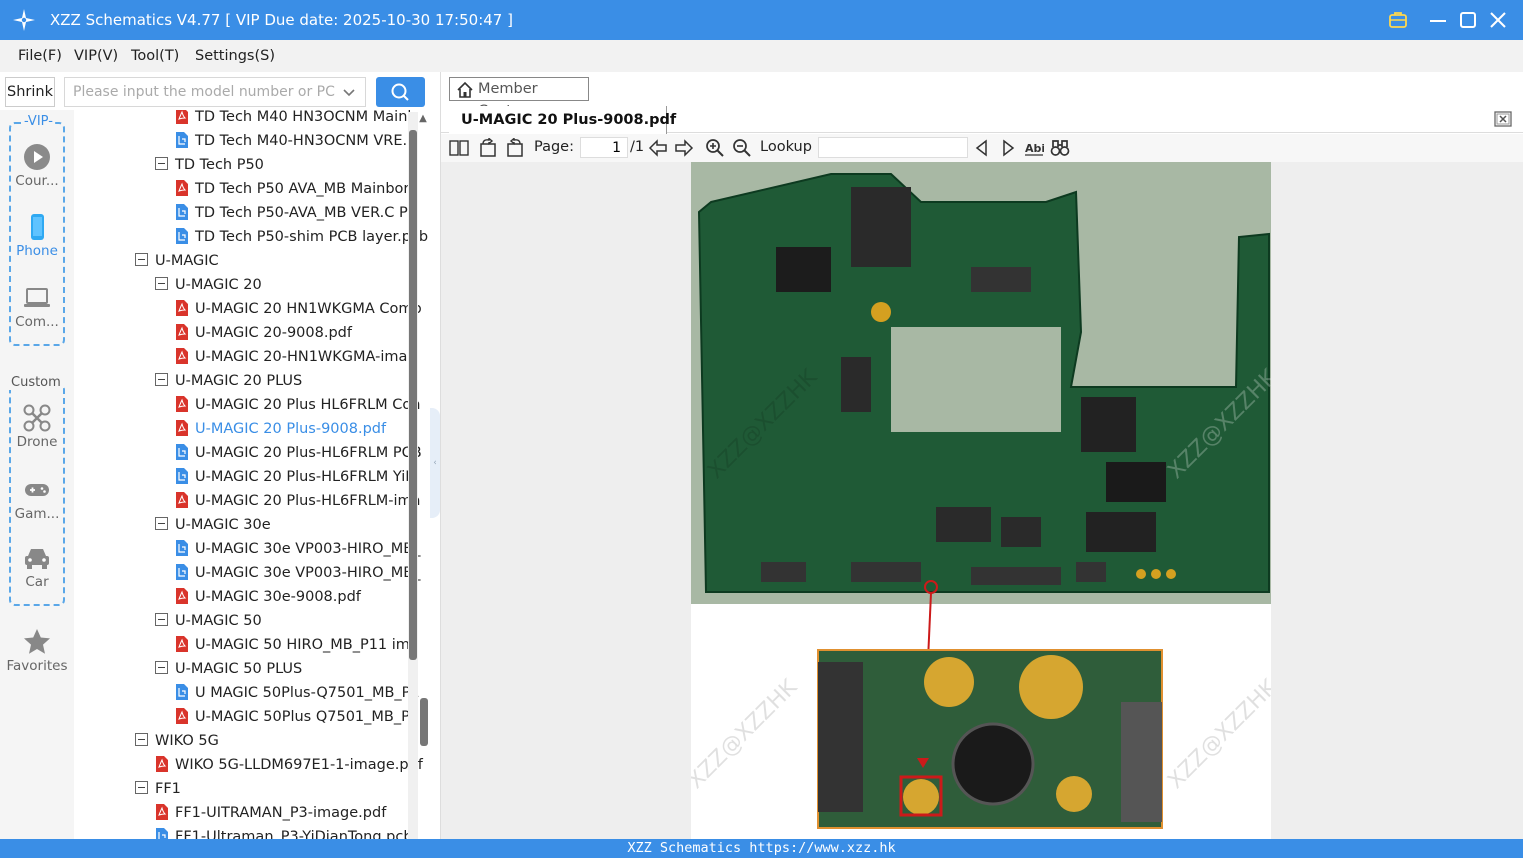 This screenshot has height=858, width=1523. What do you see at coordinates (435, 463) in the screenshot?
I see `panel-collapse-handle: ‹` at bounding box center [435, 463].